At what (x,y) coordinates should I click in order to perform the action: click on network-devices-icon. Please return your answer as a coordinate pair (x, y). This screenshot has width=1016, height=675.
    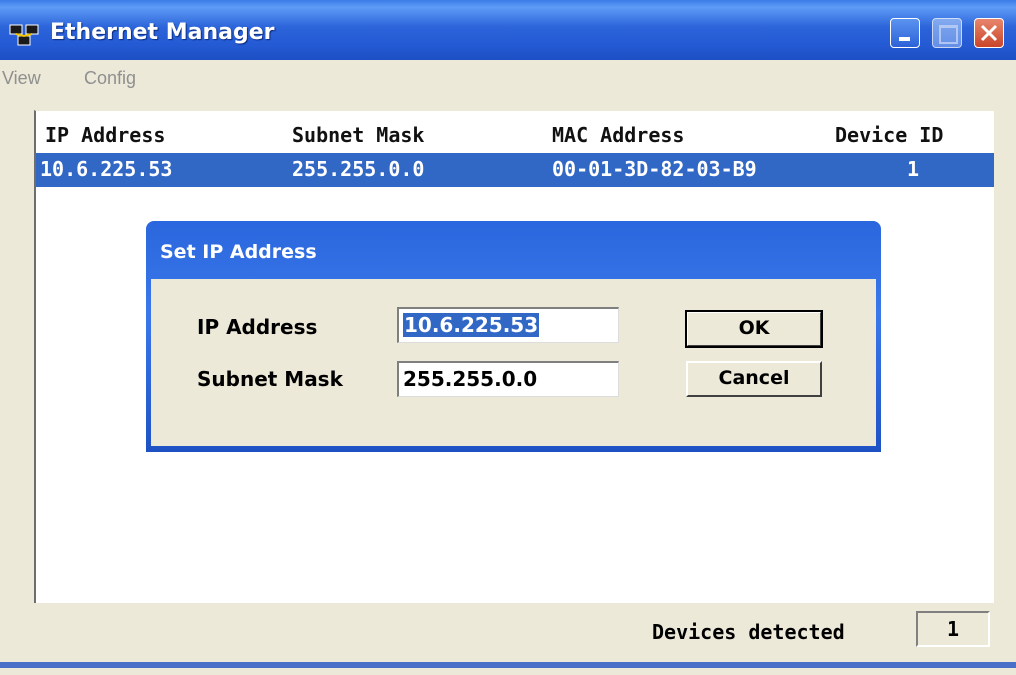
    Looking at the image, I should click on (25, 35).